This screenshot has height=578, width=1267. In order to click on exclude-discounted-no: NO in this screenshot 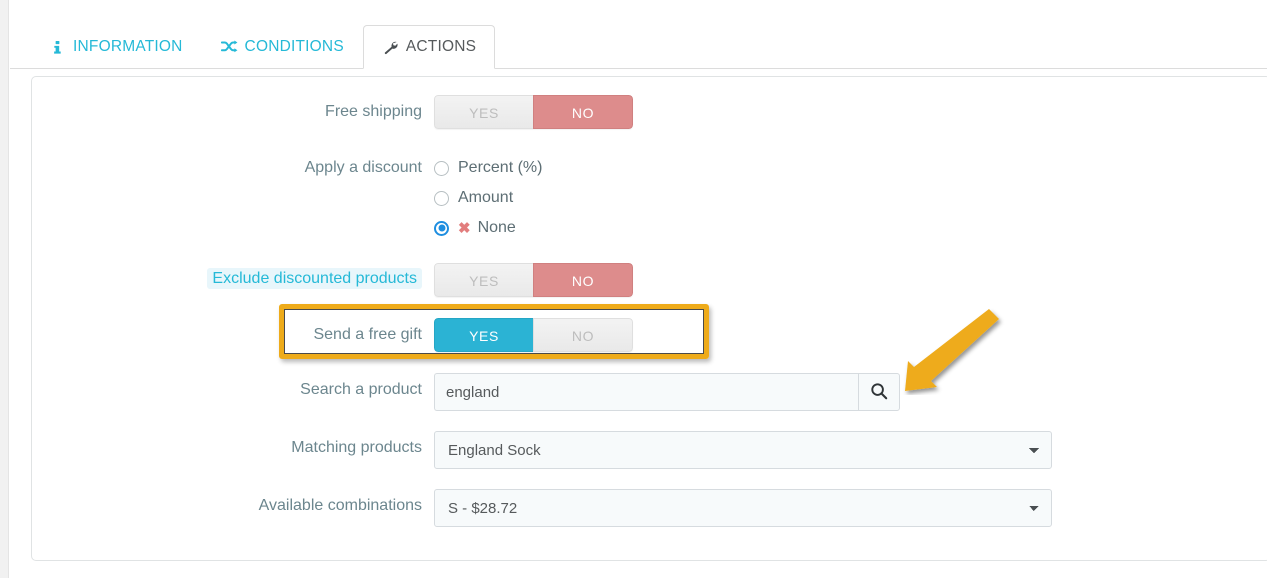, I will do `click(583, 280)`.